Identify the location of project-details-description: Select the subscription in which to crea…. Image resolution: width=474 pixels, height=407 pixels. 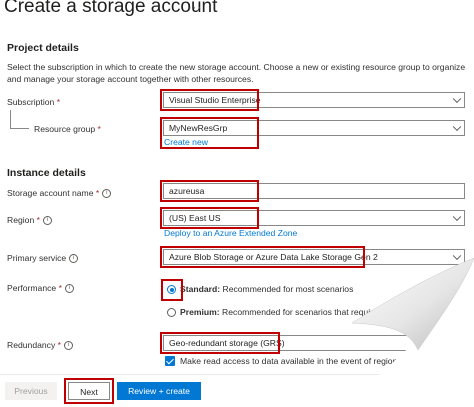
(236, 73).